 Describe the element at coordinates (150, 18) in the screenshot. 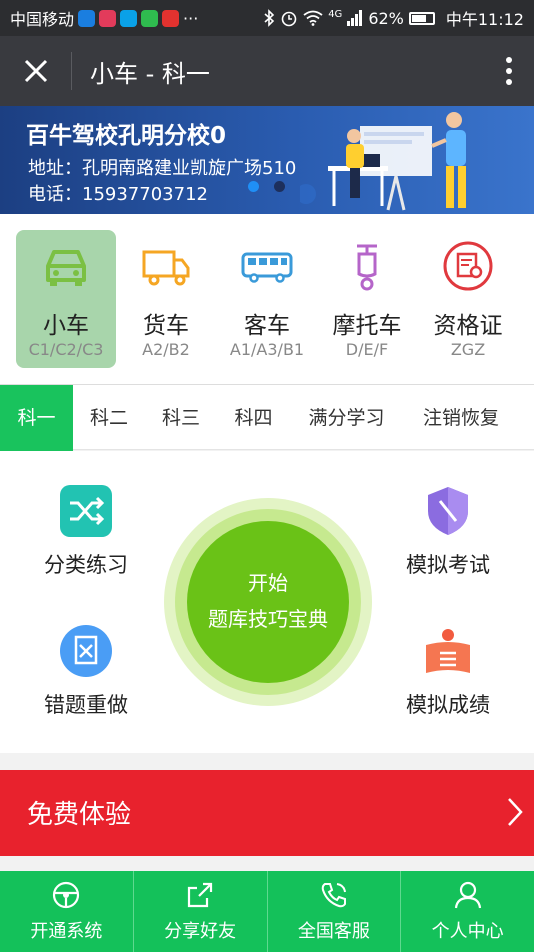

I see `store-notification-icon` at that location.